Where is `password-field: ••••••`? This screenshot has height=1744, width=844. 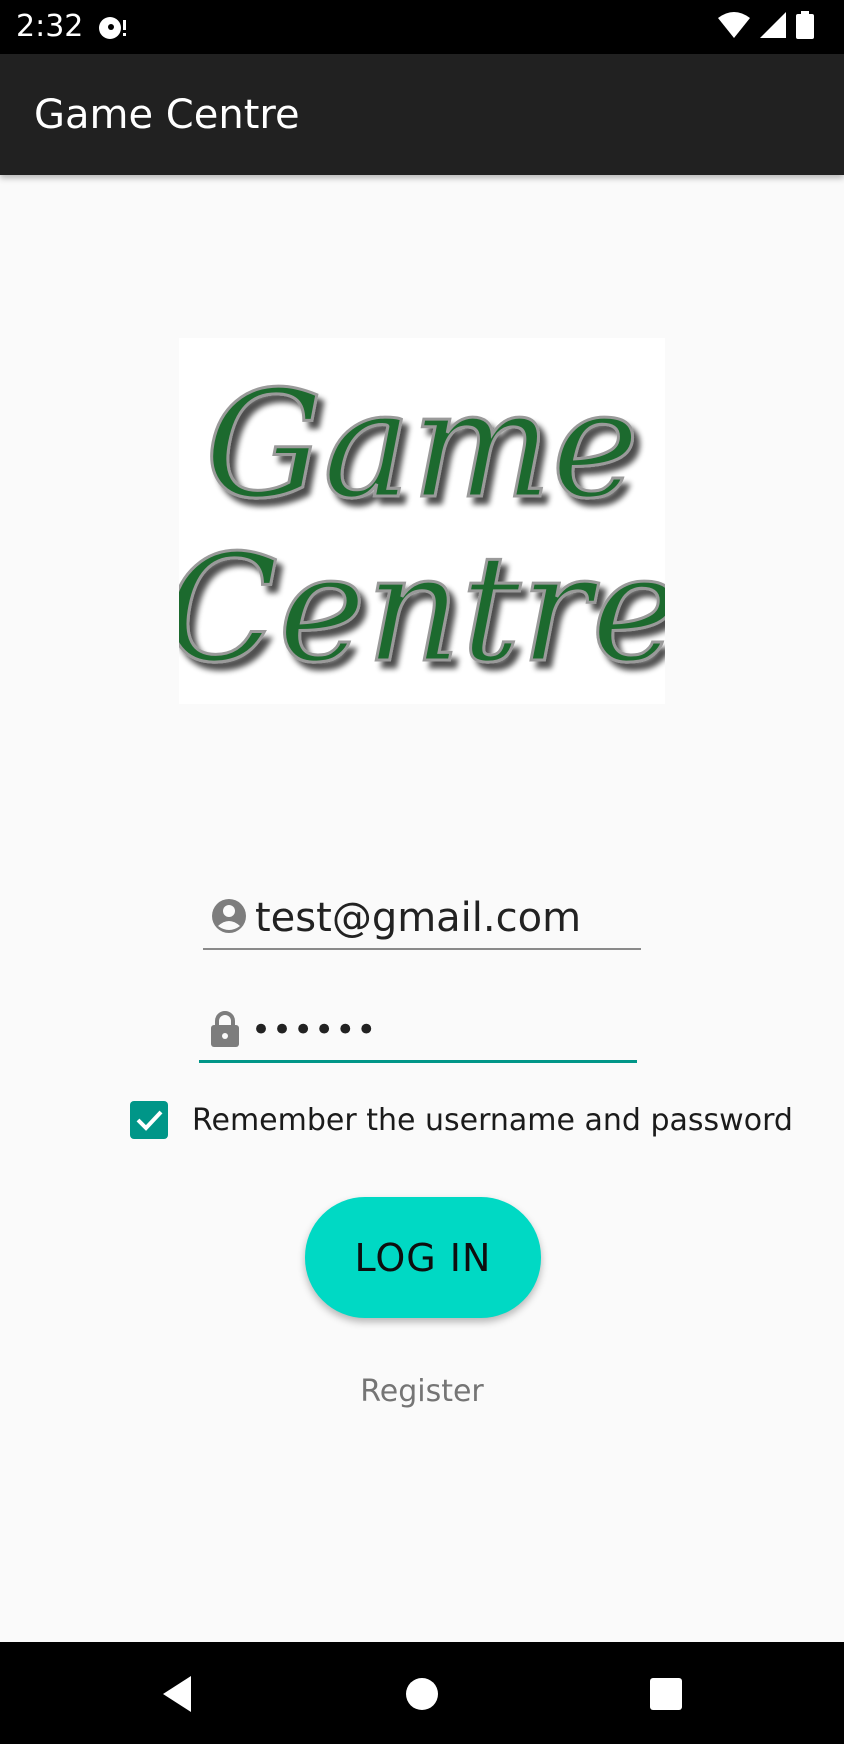
password-field: •••••• is located at coordinates (418, 1031).